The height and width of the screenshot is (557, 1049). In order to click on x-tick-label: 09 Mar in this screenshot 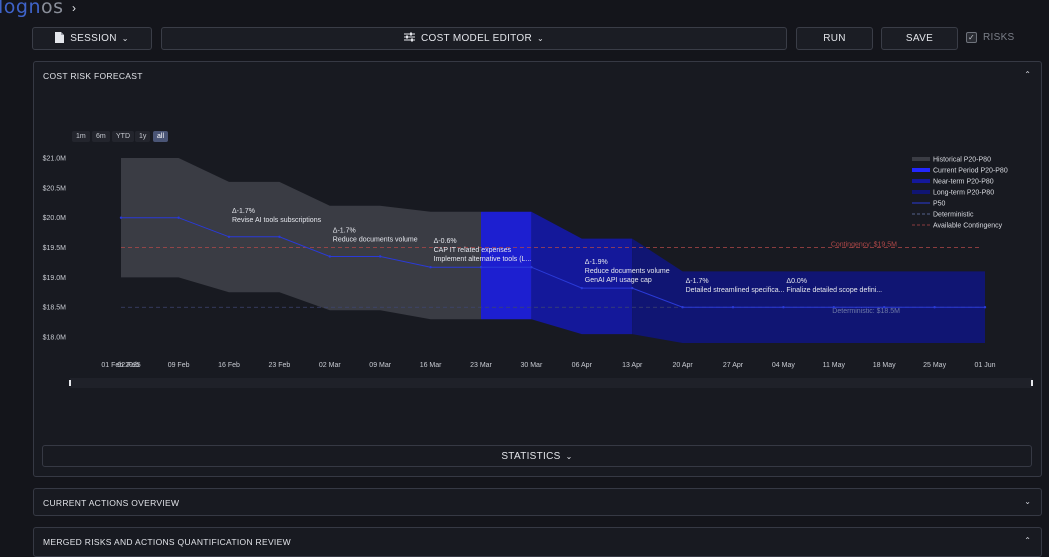, I will do `click(380, 365)`.